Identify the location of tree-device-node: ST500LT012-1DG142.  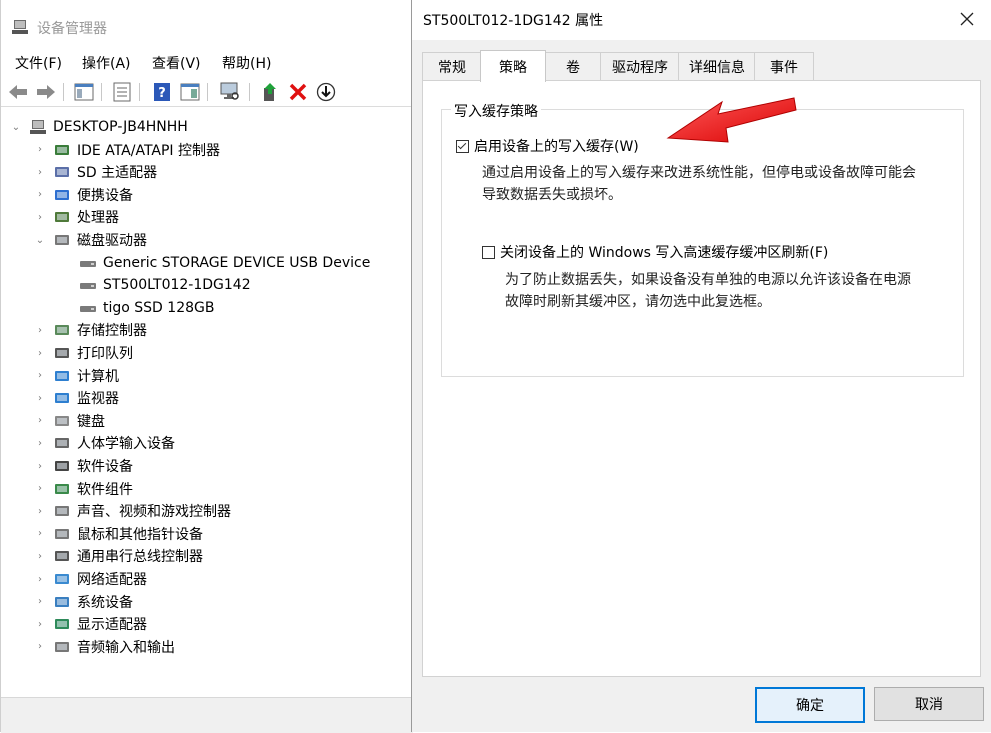
(165, 285).